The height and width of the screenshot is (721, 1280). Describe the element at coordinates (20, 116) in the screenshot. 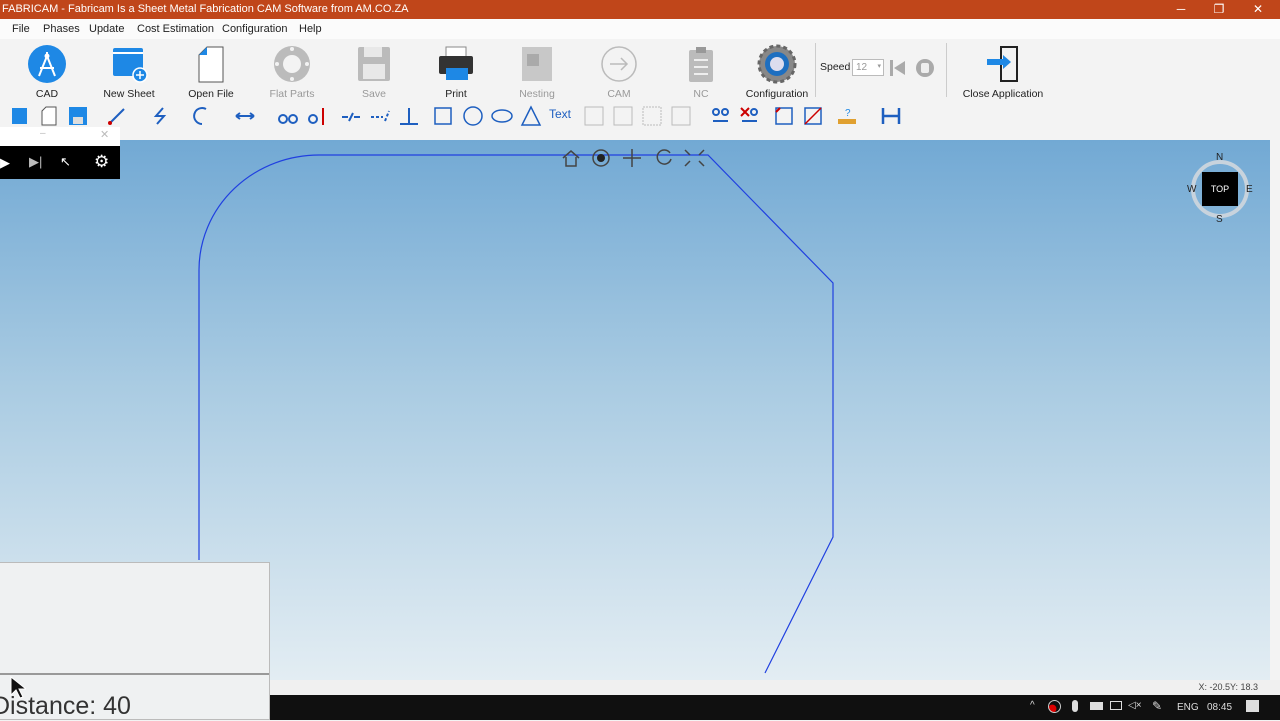

I see `new-drawing-icon` at that location.